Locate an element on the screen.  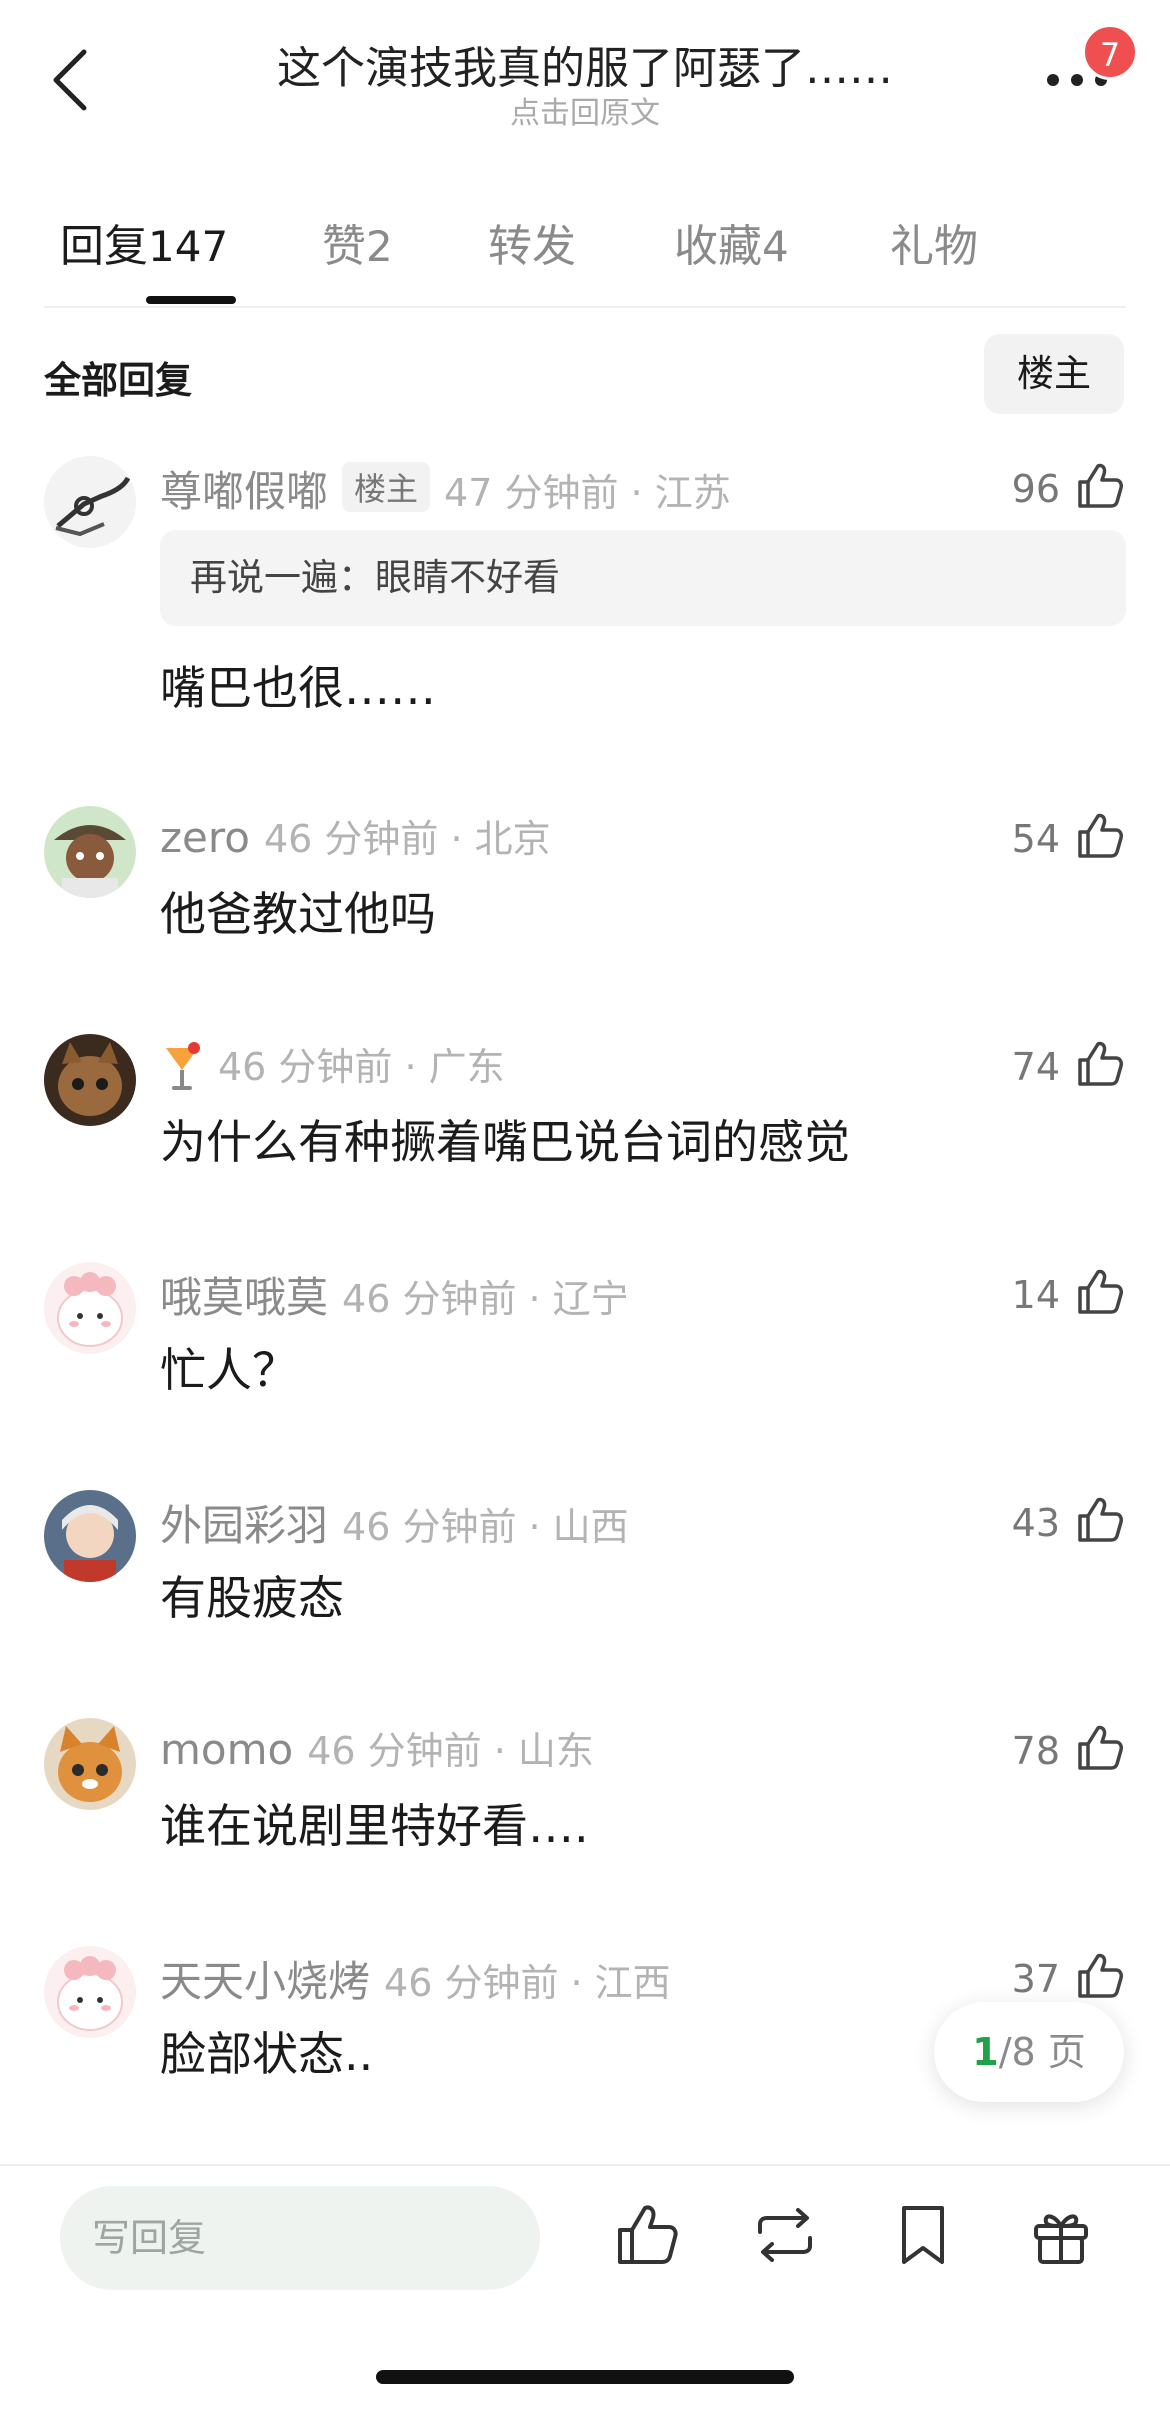
username: momo is located at coordinates (226, 1749).